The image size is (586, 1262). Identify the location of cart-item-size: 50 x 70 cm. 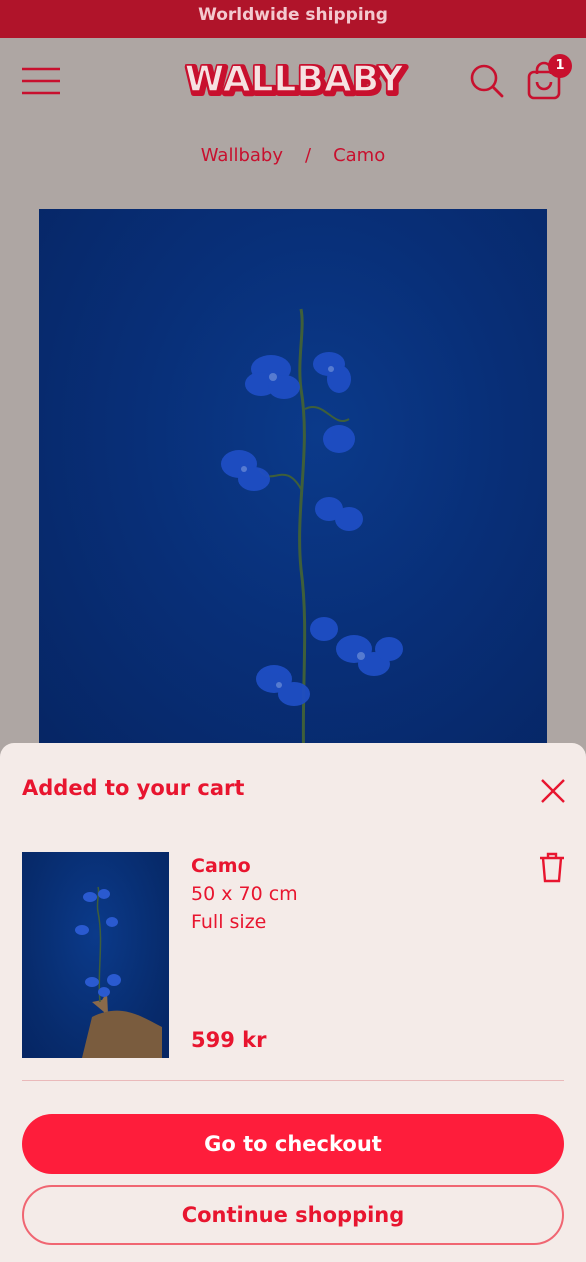
(244, 894).